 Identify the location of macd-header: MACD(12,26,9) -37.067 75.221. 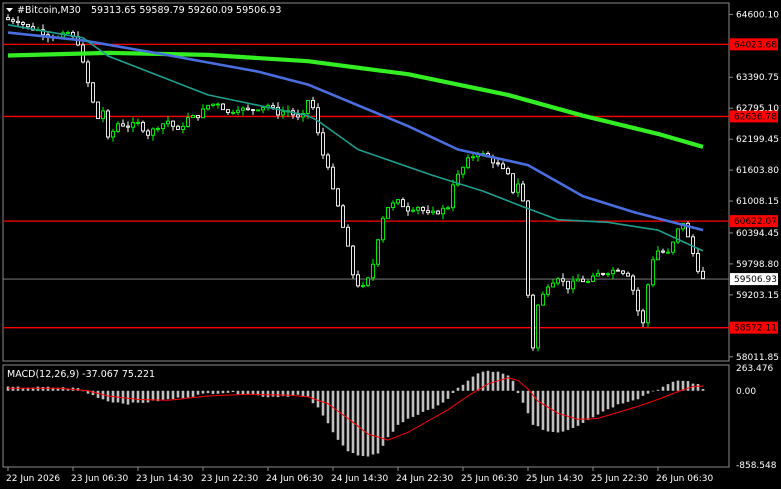
(81, 374).